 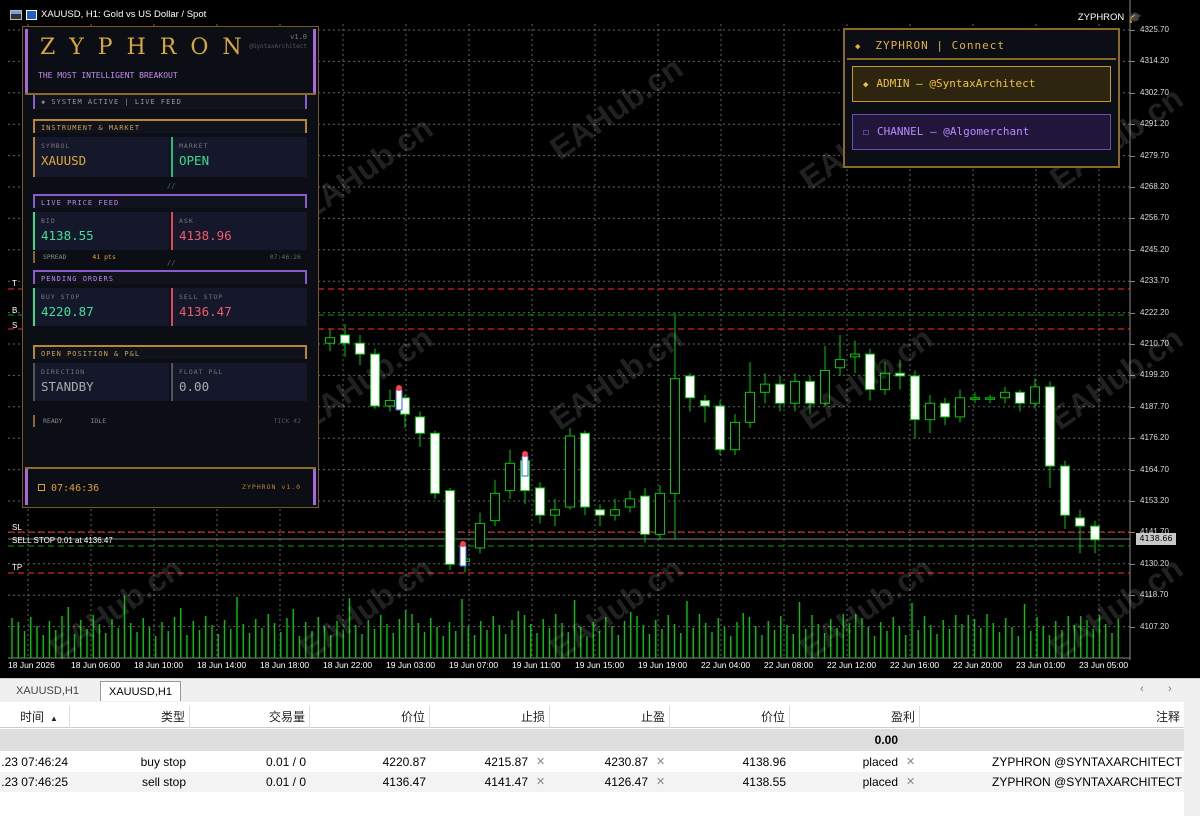 I want to click on row-time: .23 07:46:25, so click(x=34, y=782).